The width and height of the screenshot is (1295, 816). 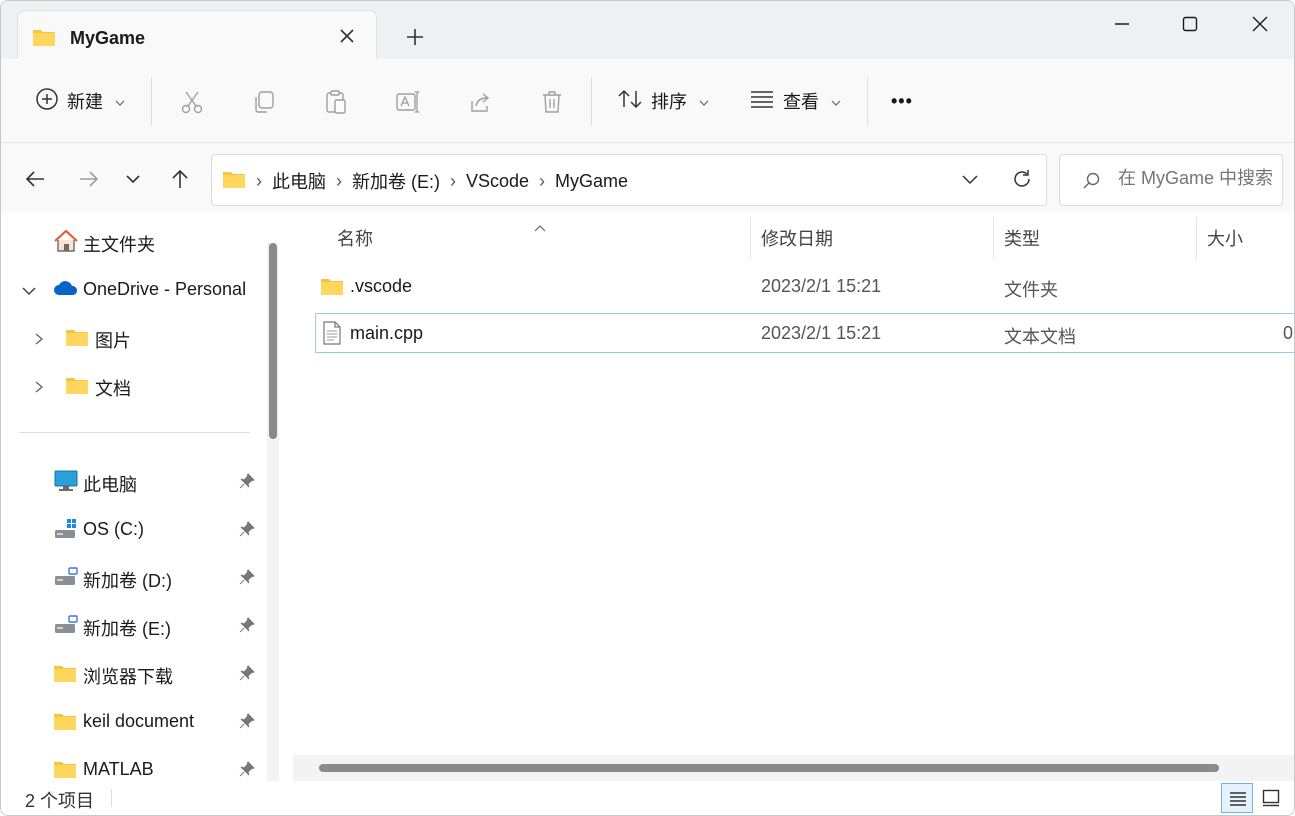 I want to click on refresh-icon, so click(x=1022, y=181).